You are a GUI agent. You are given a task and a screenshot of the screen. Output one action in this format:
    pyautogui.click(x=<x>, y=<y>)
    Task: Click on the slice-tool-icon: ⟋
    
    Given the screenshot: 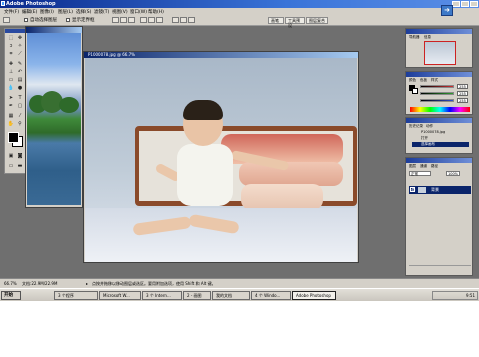 What is the action you would take?
    pyautogui.click(x=20, y=54)
    